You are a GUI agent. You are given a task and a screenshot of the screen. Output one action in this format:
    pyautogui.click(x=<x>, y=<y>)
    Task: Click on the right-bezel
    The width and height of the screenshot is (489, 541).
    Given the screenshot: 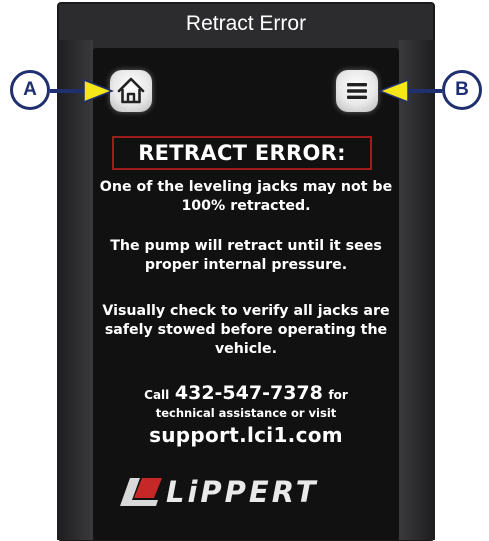 What is the action you would take?
    pyautogui.click(x=417, y=290)
    